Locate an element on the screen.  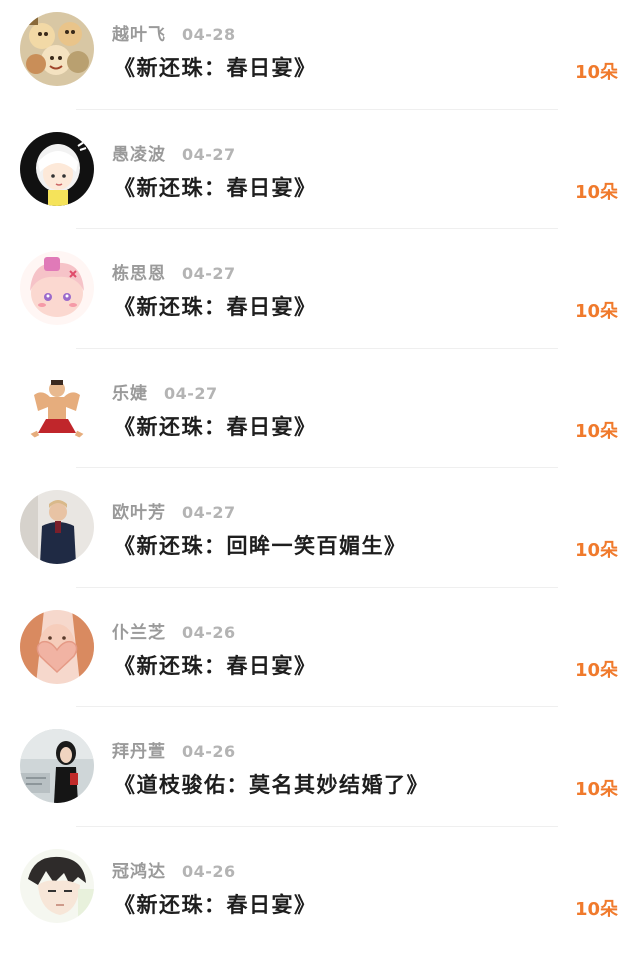
user-name: 拜丹萱04-26 is located at coordinates (174, 749).